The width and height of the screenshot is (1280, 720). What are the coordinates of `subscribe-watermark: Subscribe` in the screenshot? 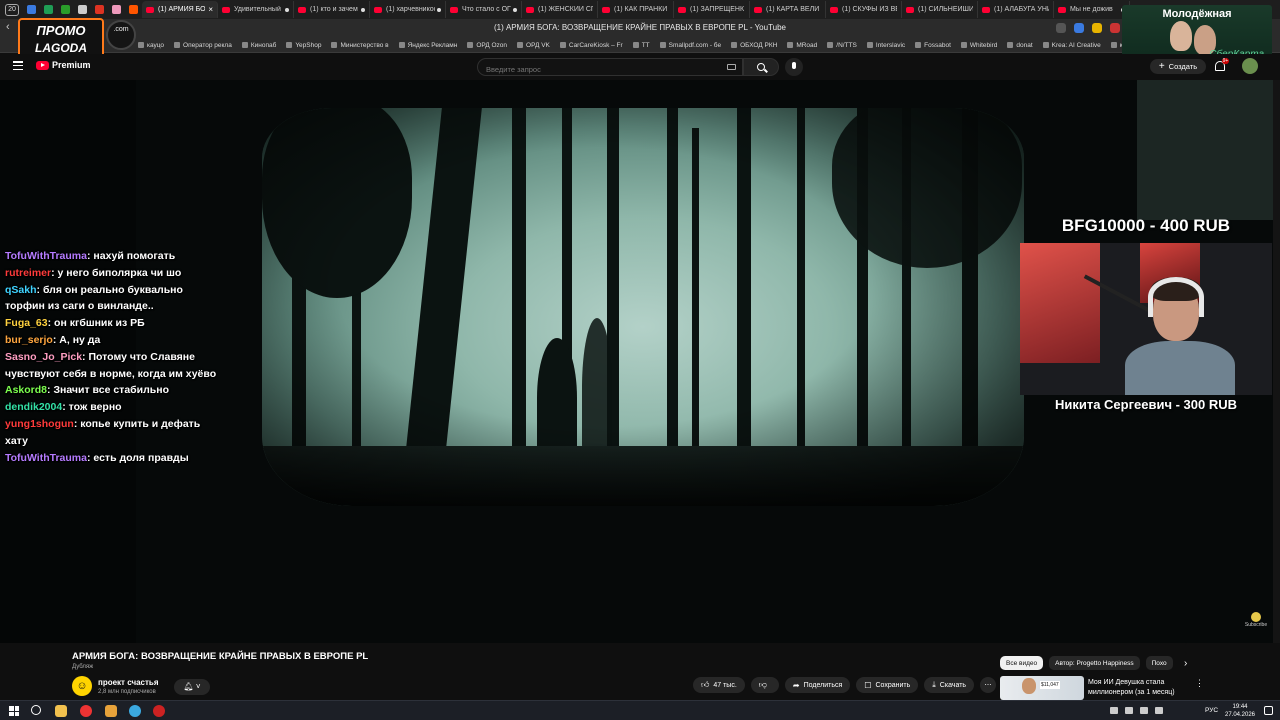 It's located at (1256, 620).